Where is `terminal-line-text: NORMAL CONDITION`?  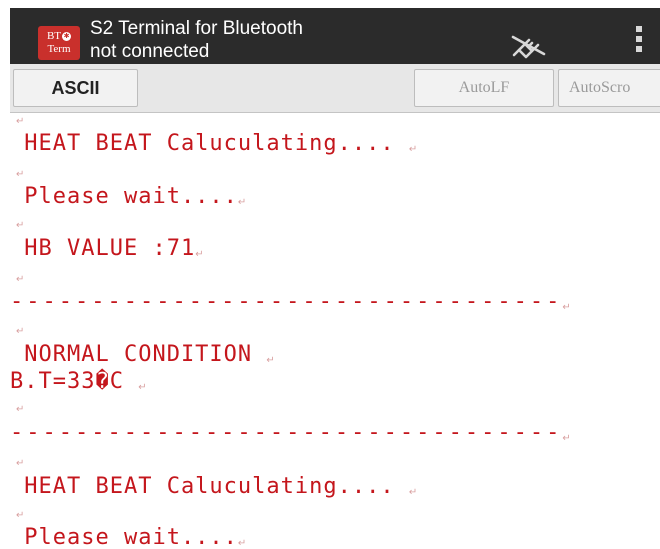 terminal-line-text: NORMAL CONDITION is located at coordinates (138, 354).